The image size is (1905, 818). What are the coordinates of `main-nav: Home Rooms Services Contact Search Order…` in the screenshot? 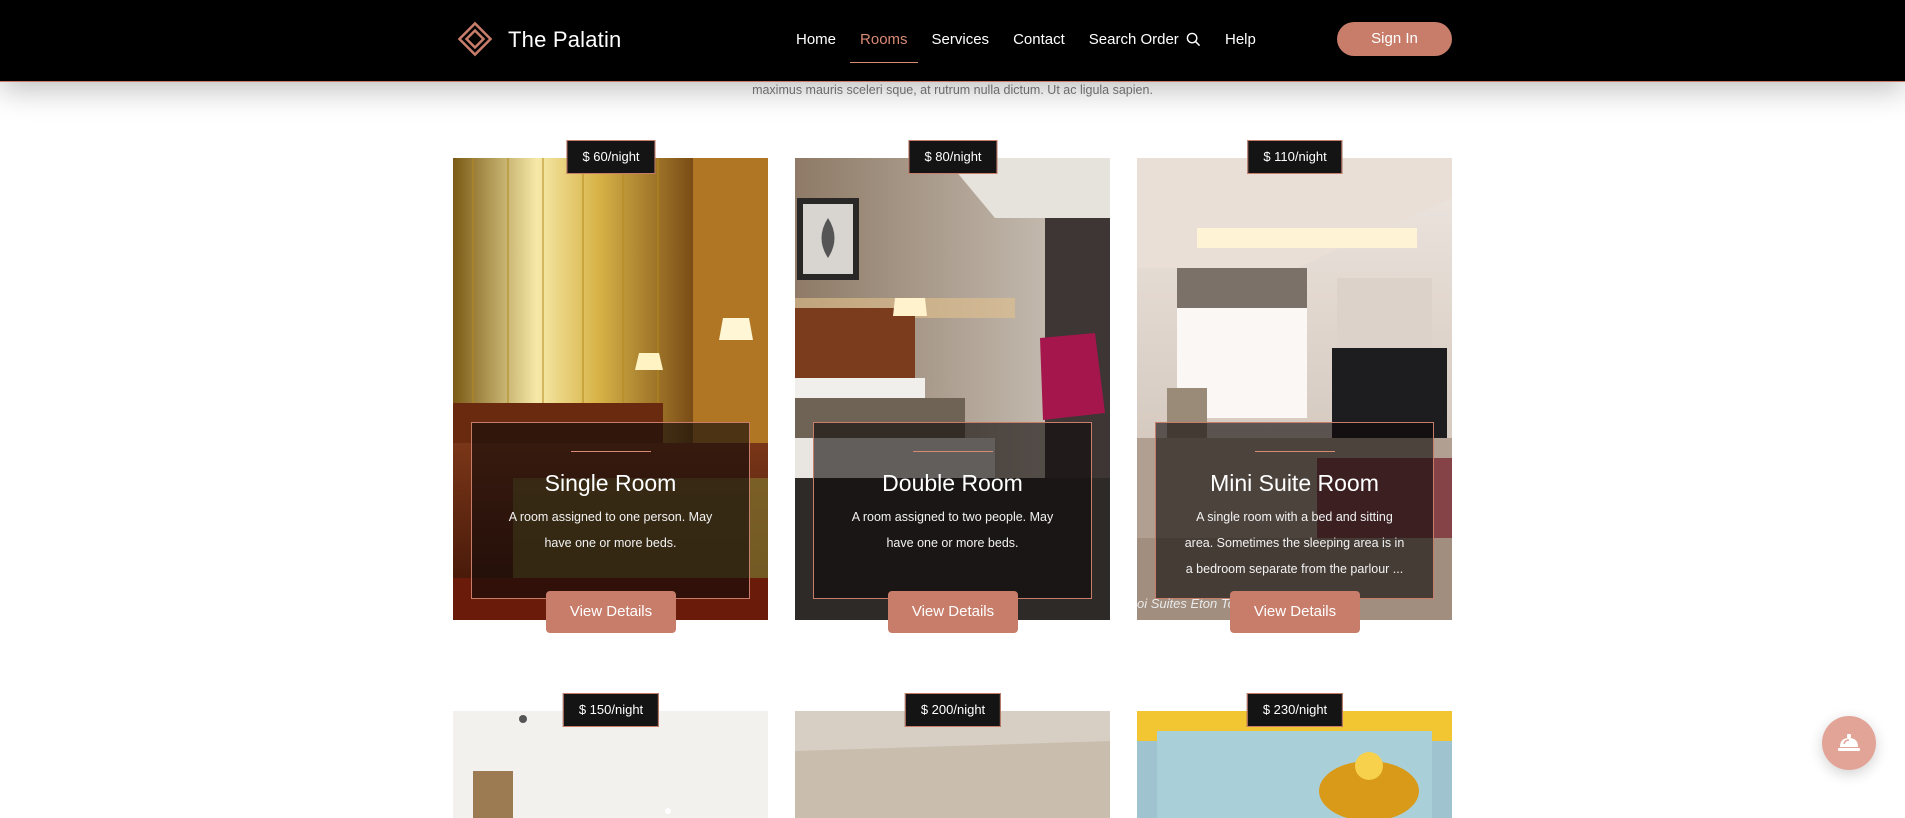 It's located at (1038, 40).